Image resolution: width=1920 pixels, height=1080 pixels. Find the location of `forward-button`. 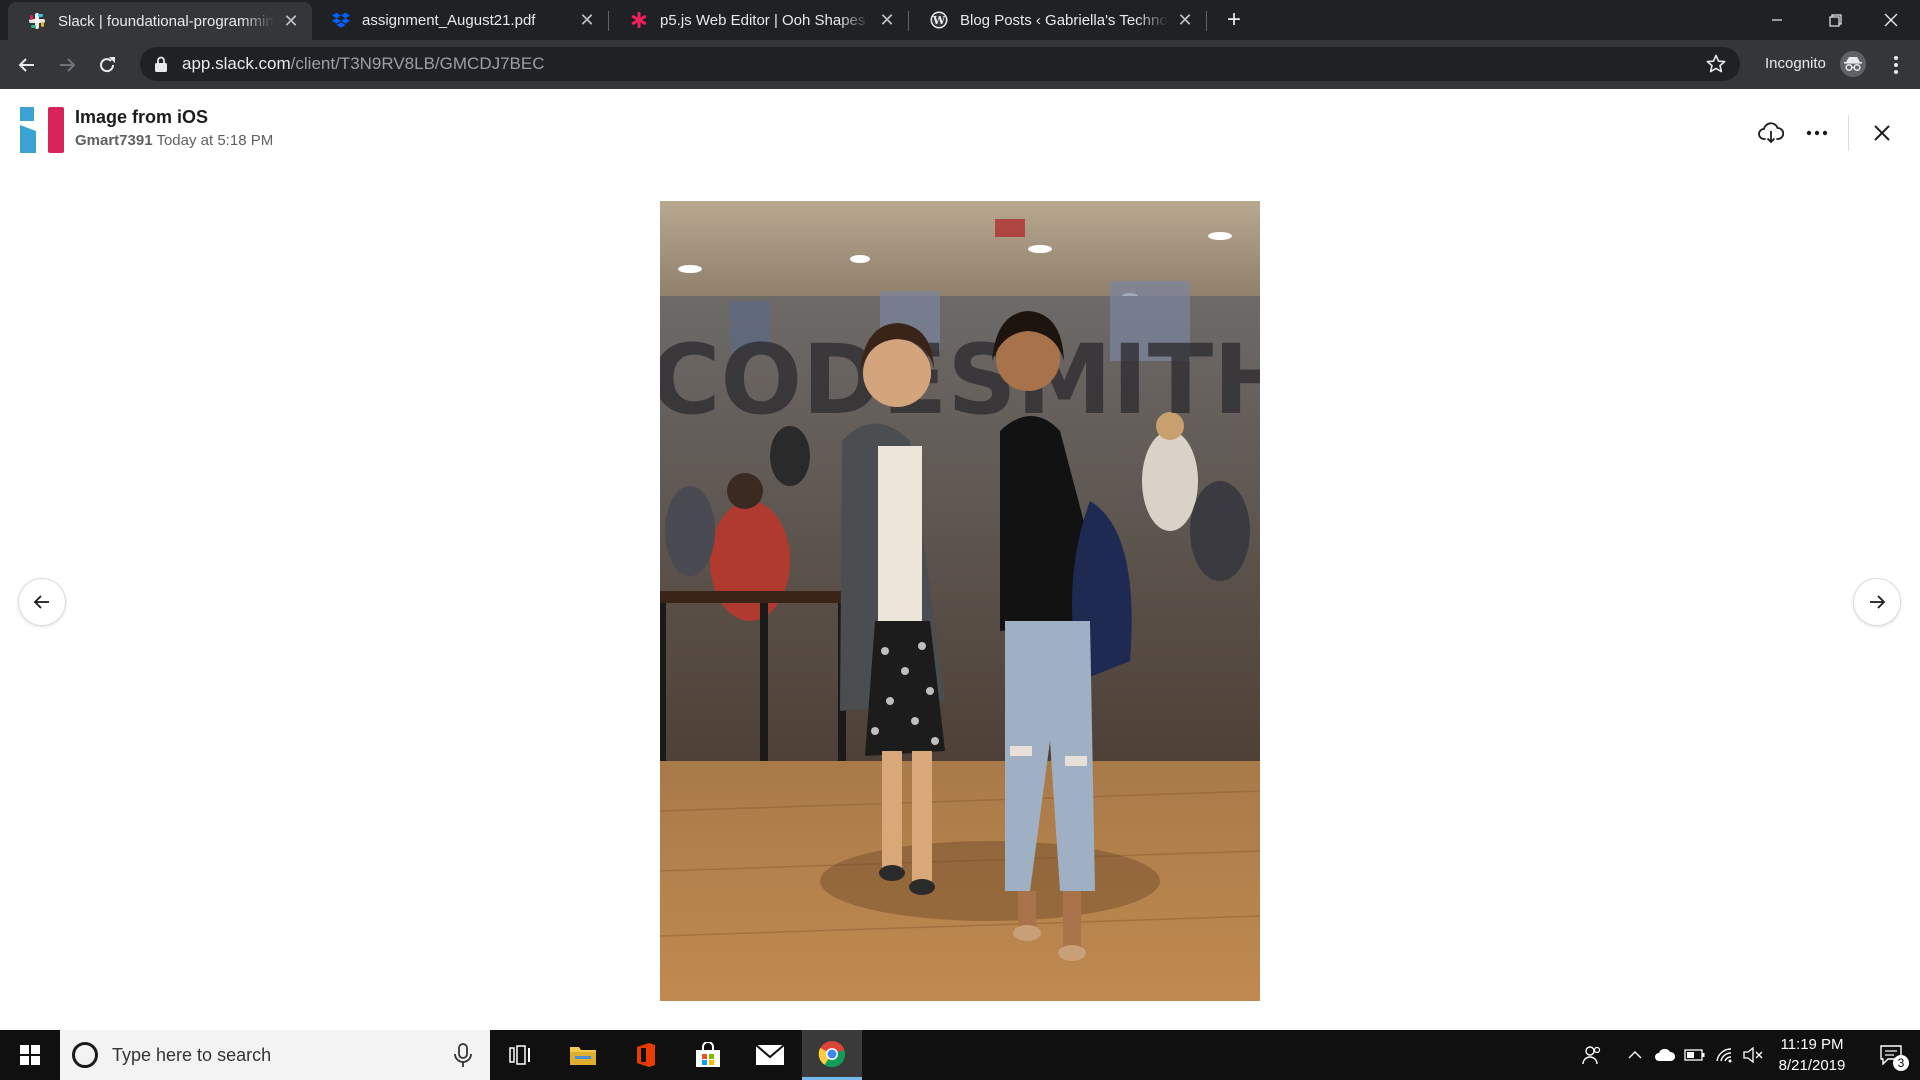

forward-button is located at coordinates (67, 65).